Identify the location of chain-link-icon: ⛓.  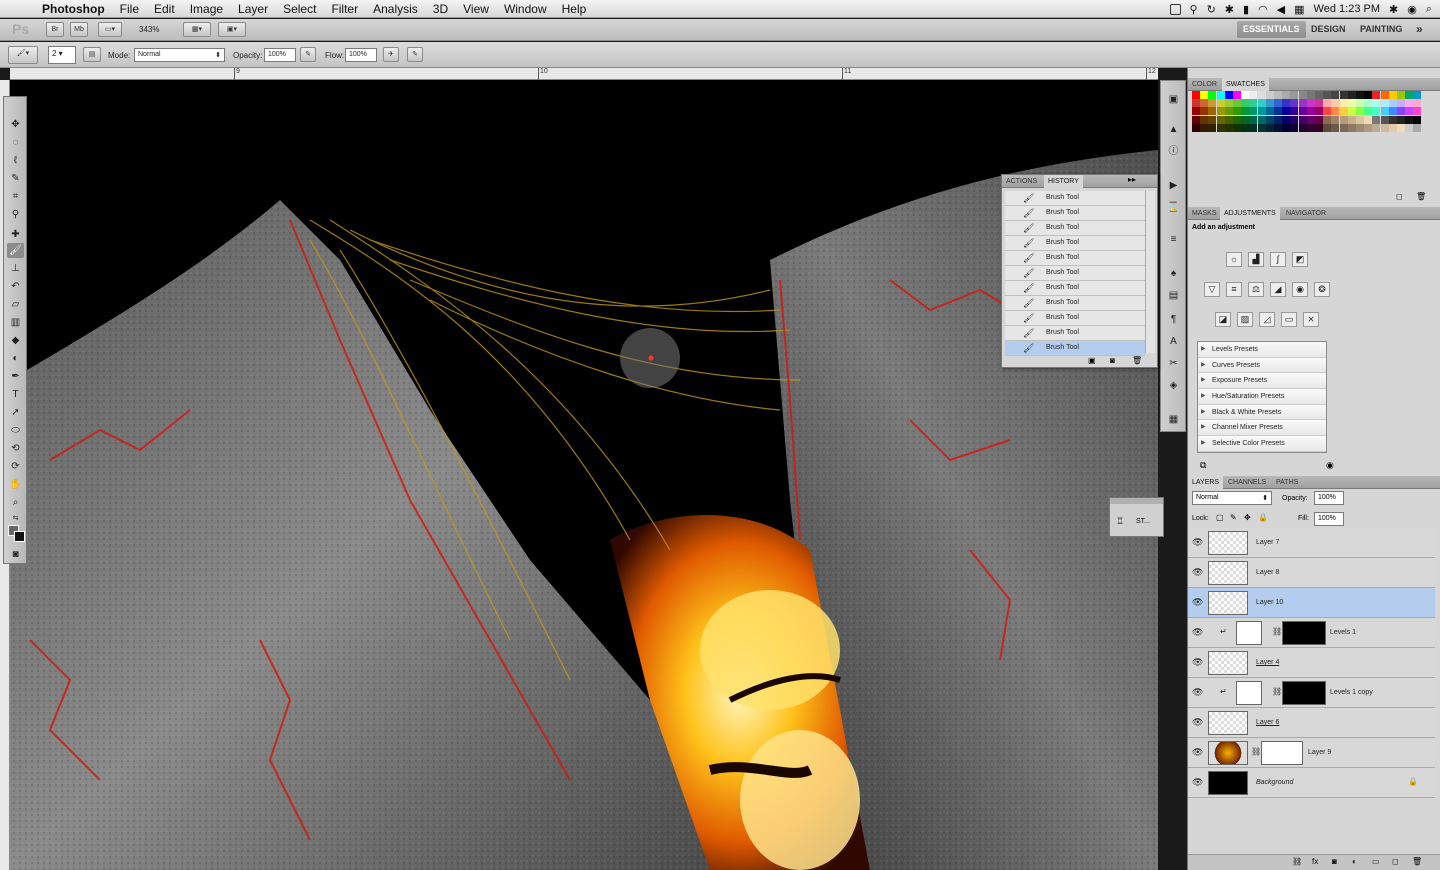
(1277, 691).